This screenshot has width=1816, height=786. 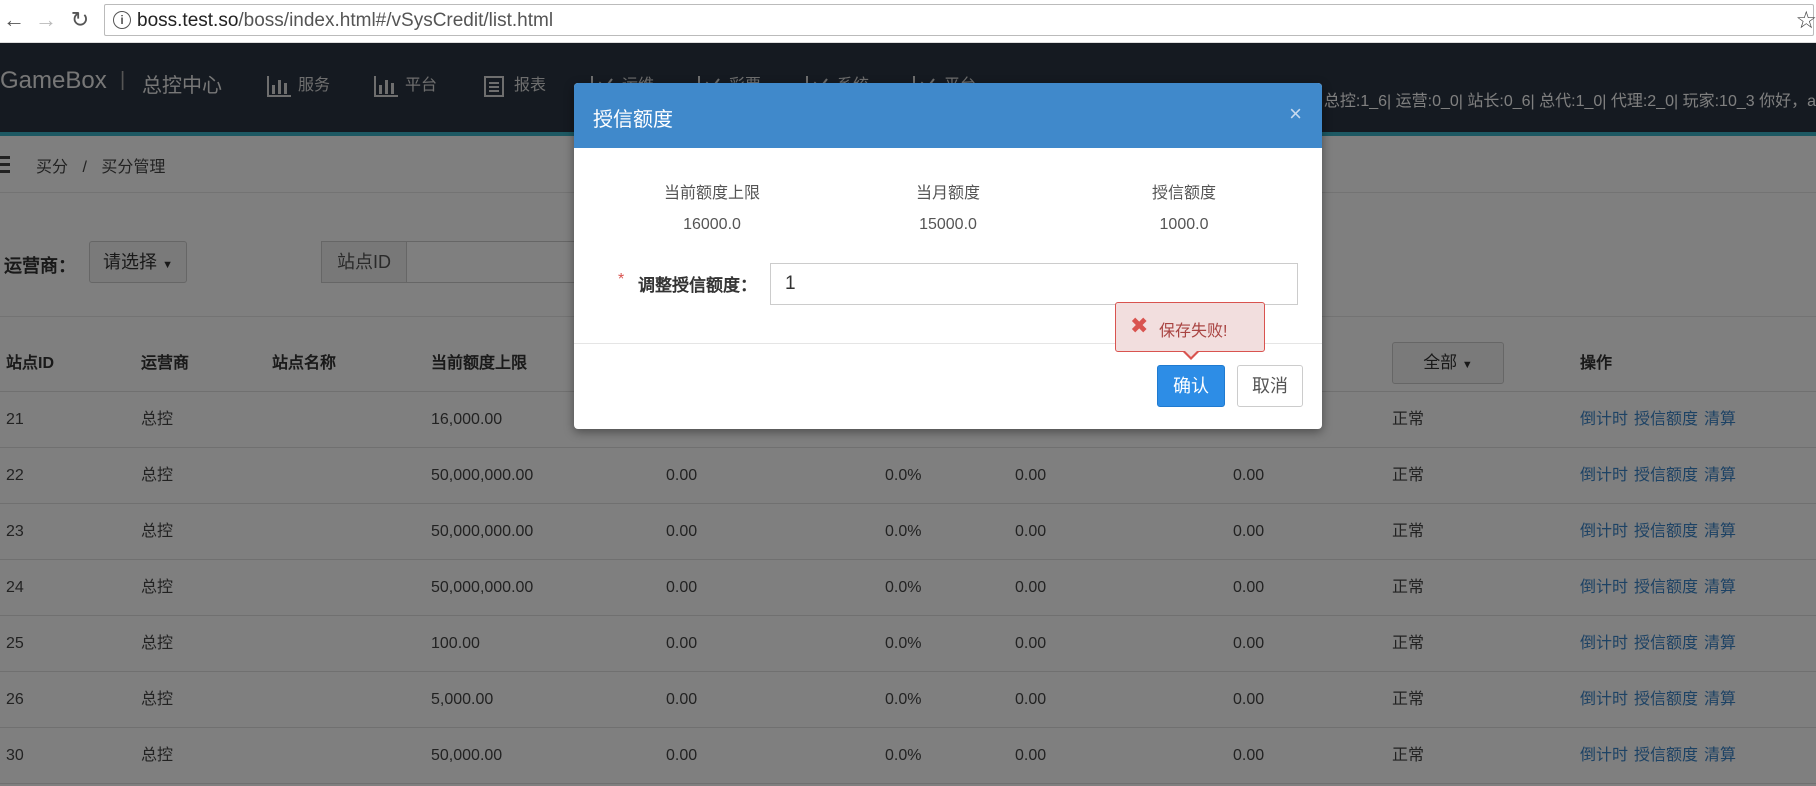 What do you see at coordinates (188, 20) in the screenshot?
I see `url-host: boss.test.so` at bounding box center [188, 20].